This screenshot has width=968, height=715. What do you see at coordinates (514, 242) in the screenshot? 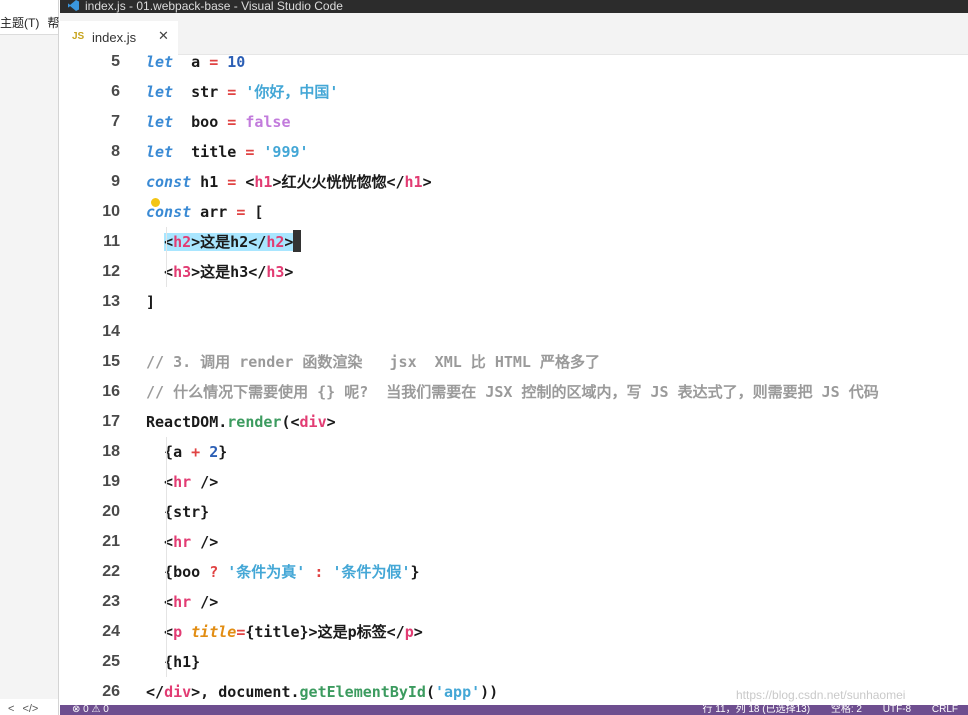
I see `code-line: 11 <h2>这是h2</h2>` at bounding box center [514, 242].